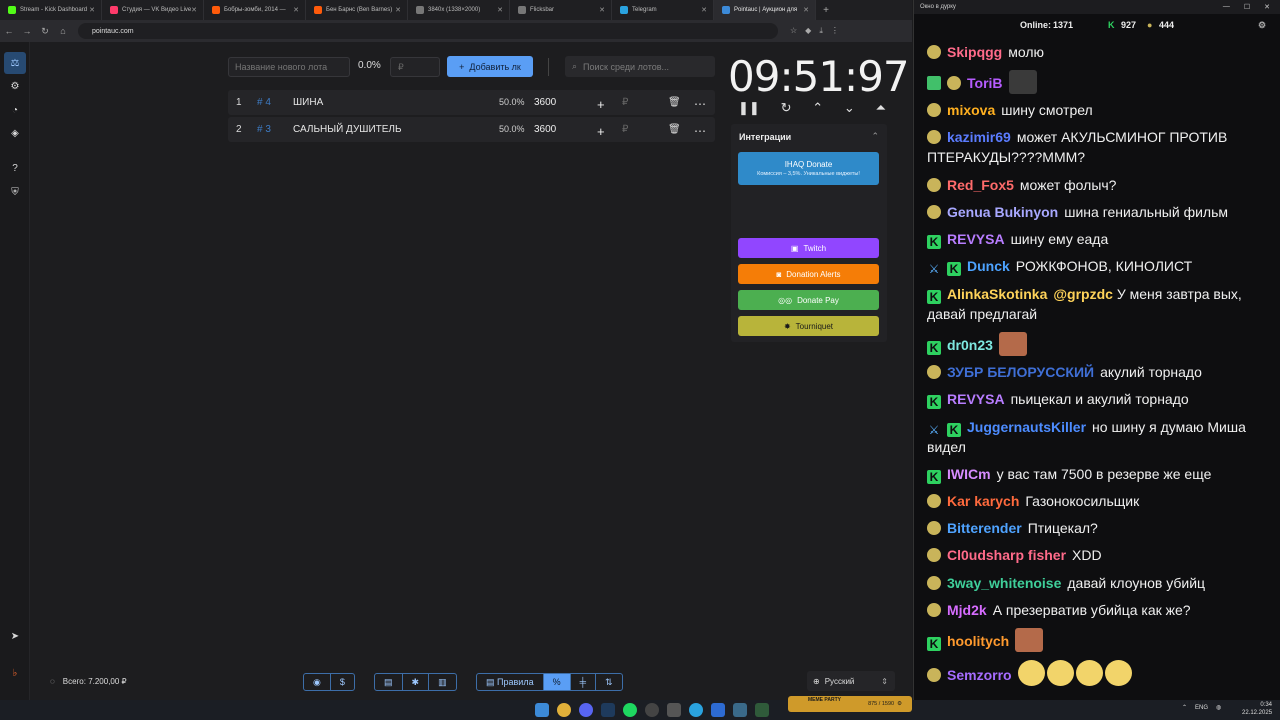  I want to click on rules-button: ▤ Правила, so click(510, 682).